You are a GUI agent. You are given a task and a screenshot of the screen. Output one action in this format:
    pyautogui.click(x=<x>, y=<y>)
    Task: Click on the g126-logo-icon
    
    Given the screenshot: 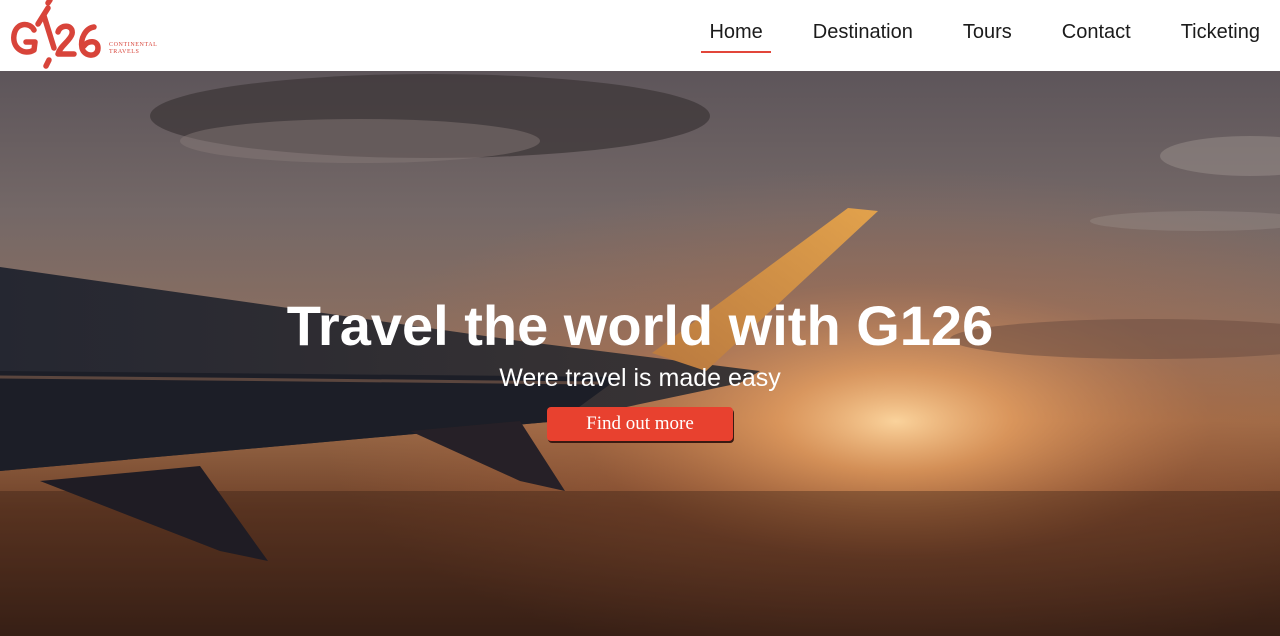 What is the action you would take?
    pyautogui.click(x=56, y=34)
    